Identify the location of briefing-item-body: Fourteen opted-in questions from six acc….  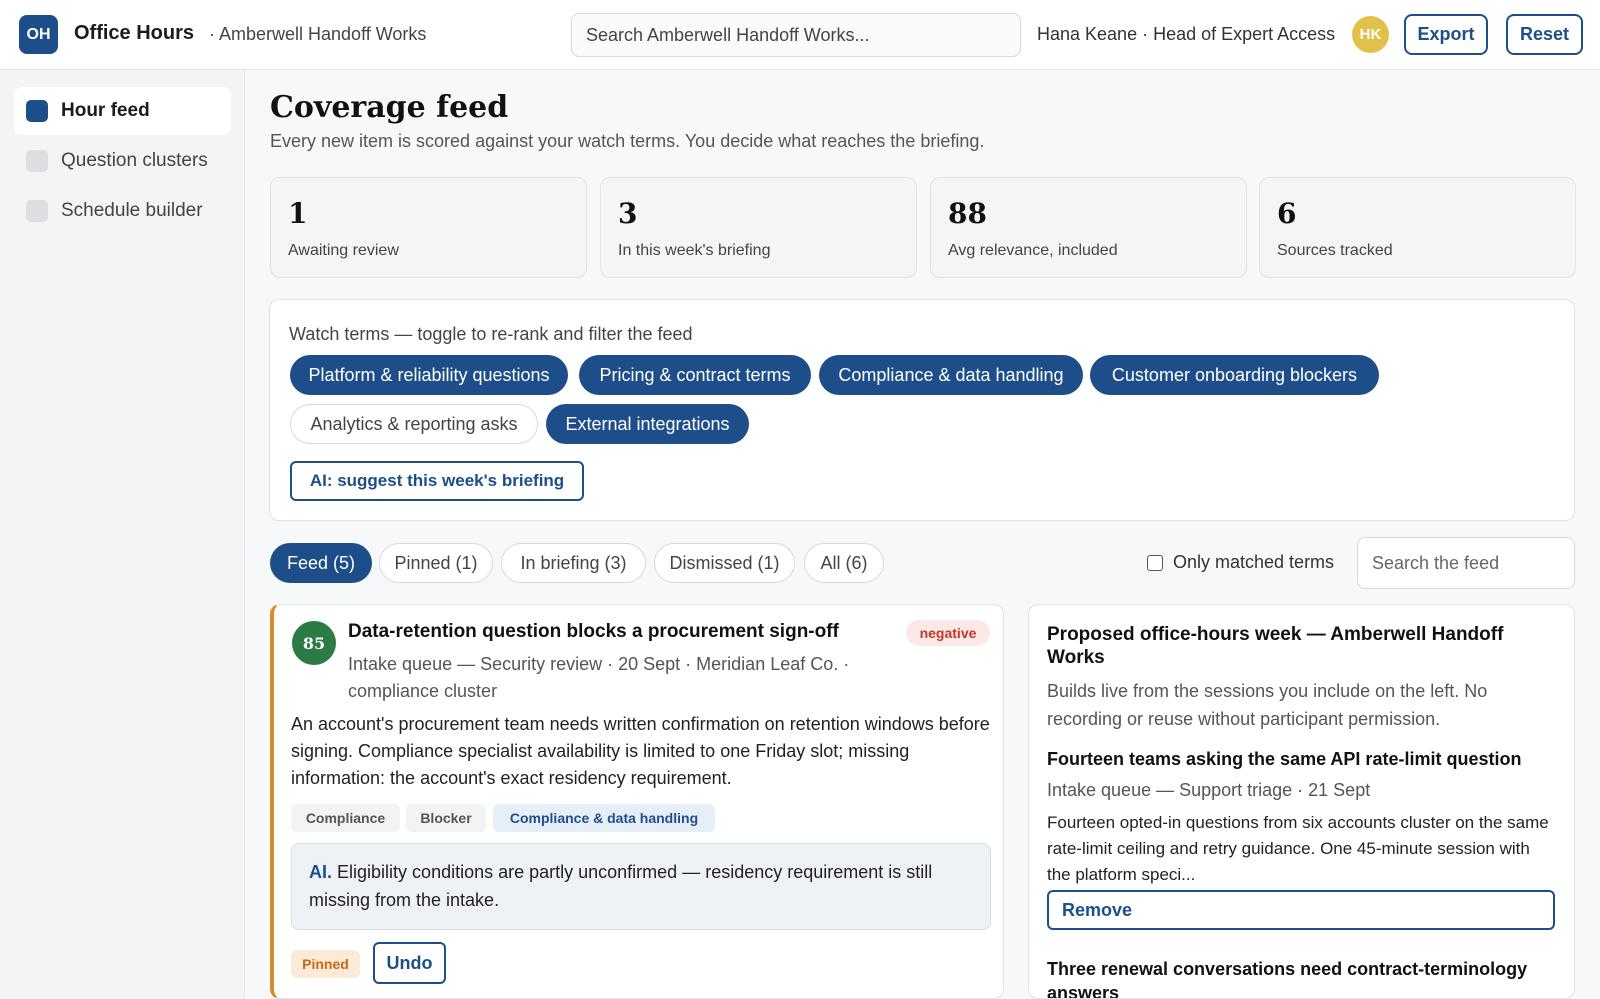
(1298, 848).